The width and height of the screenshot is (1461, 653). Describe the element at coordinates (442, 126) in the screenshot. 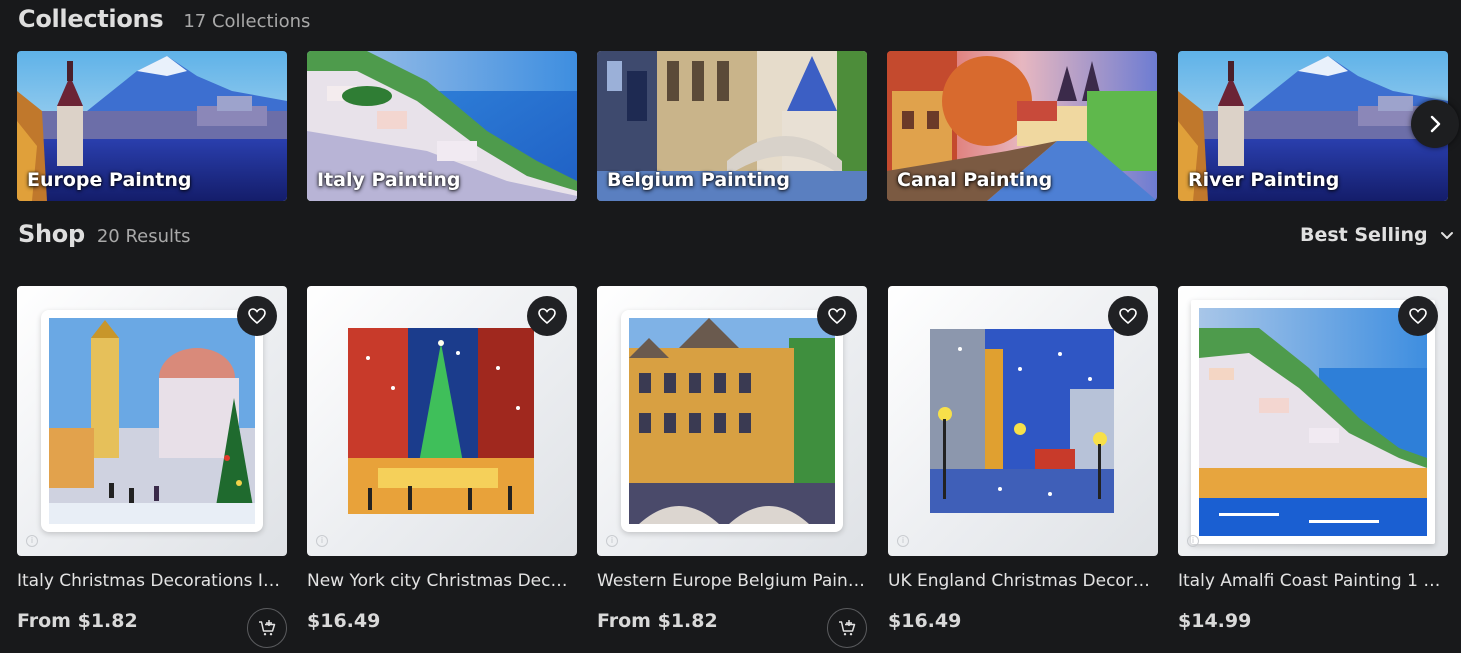

I see `collection-card-italy: Italy Painting` at that location.